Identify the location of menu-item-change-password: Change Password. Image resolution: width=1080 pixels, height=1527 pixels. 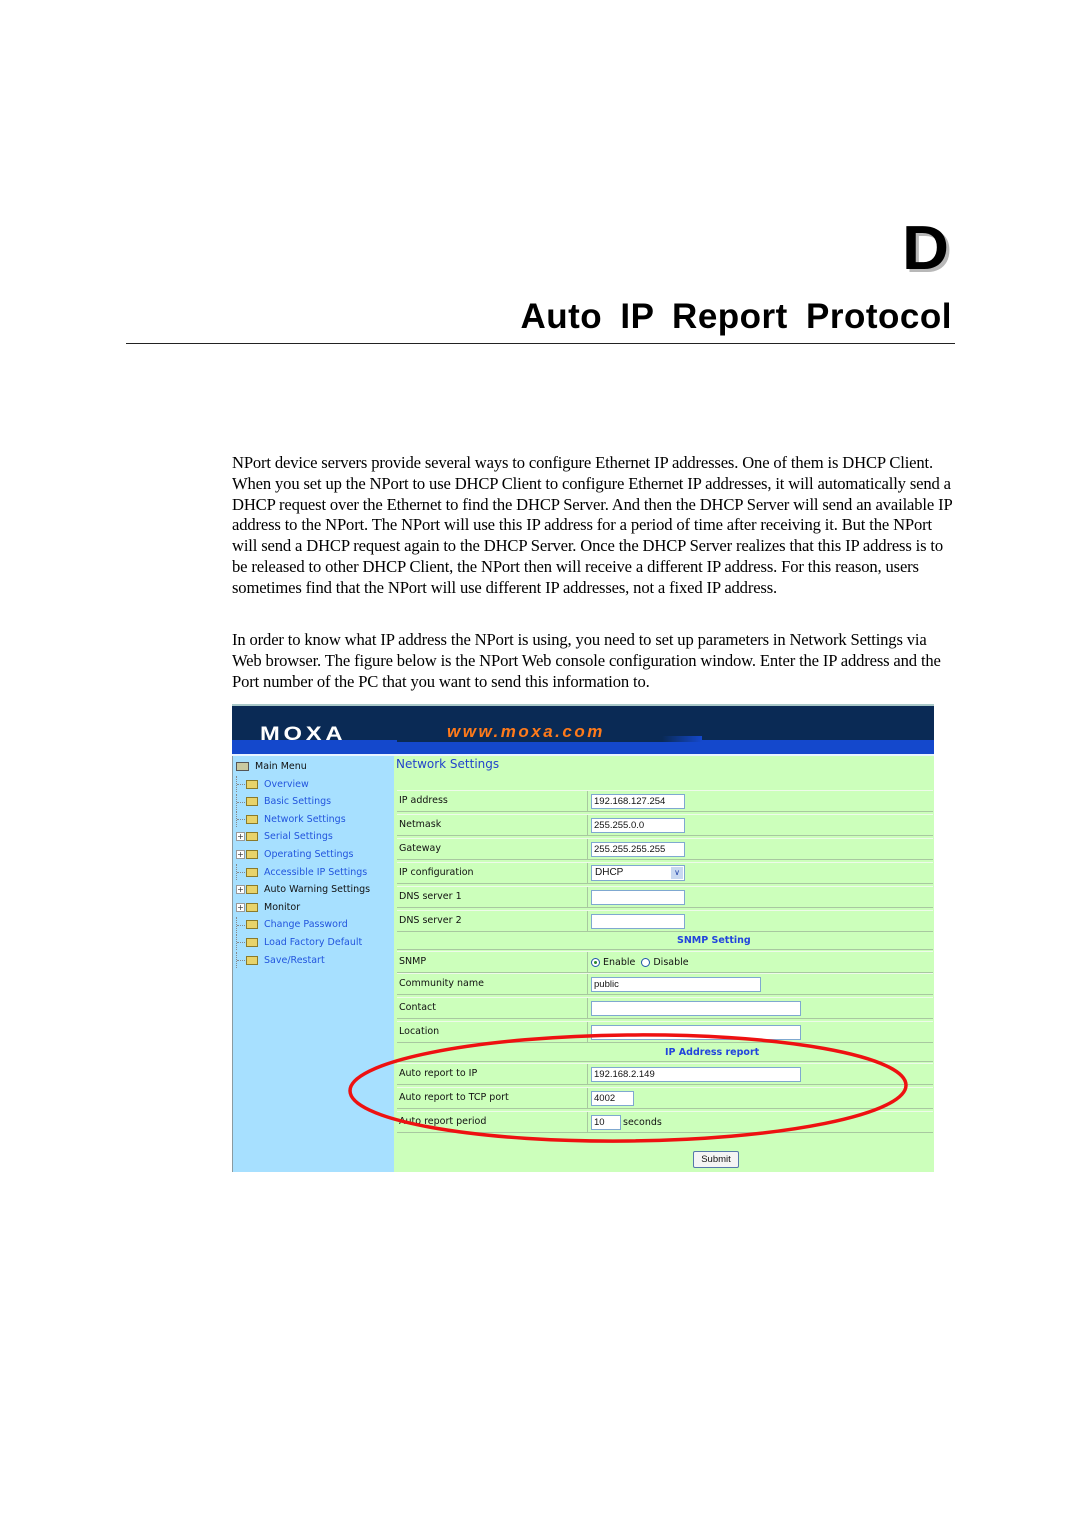
(292, 924).